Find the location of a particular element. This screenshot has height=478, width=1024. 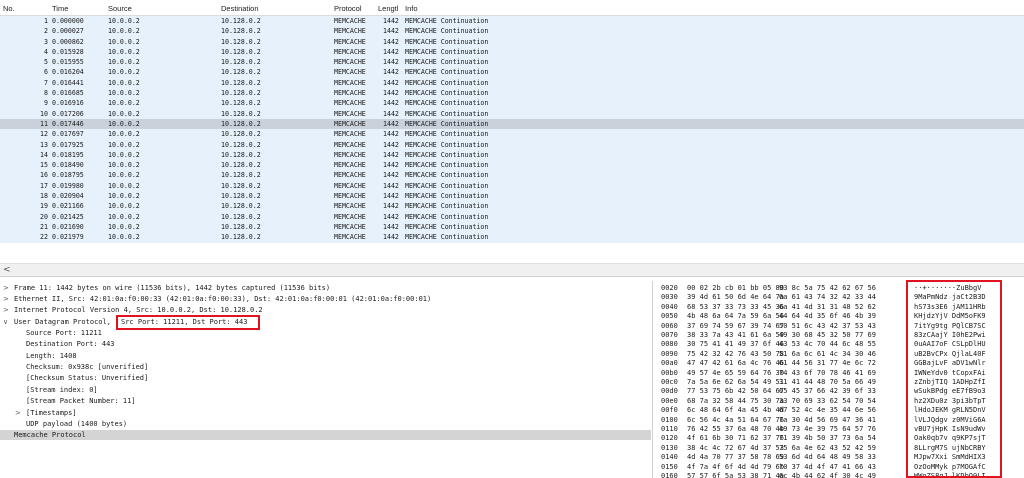

packet-time: 0.021690 is located at coordinates (68, 226).